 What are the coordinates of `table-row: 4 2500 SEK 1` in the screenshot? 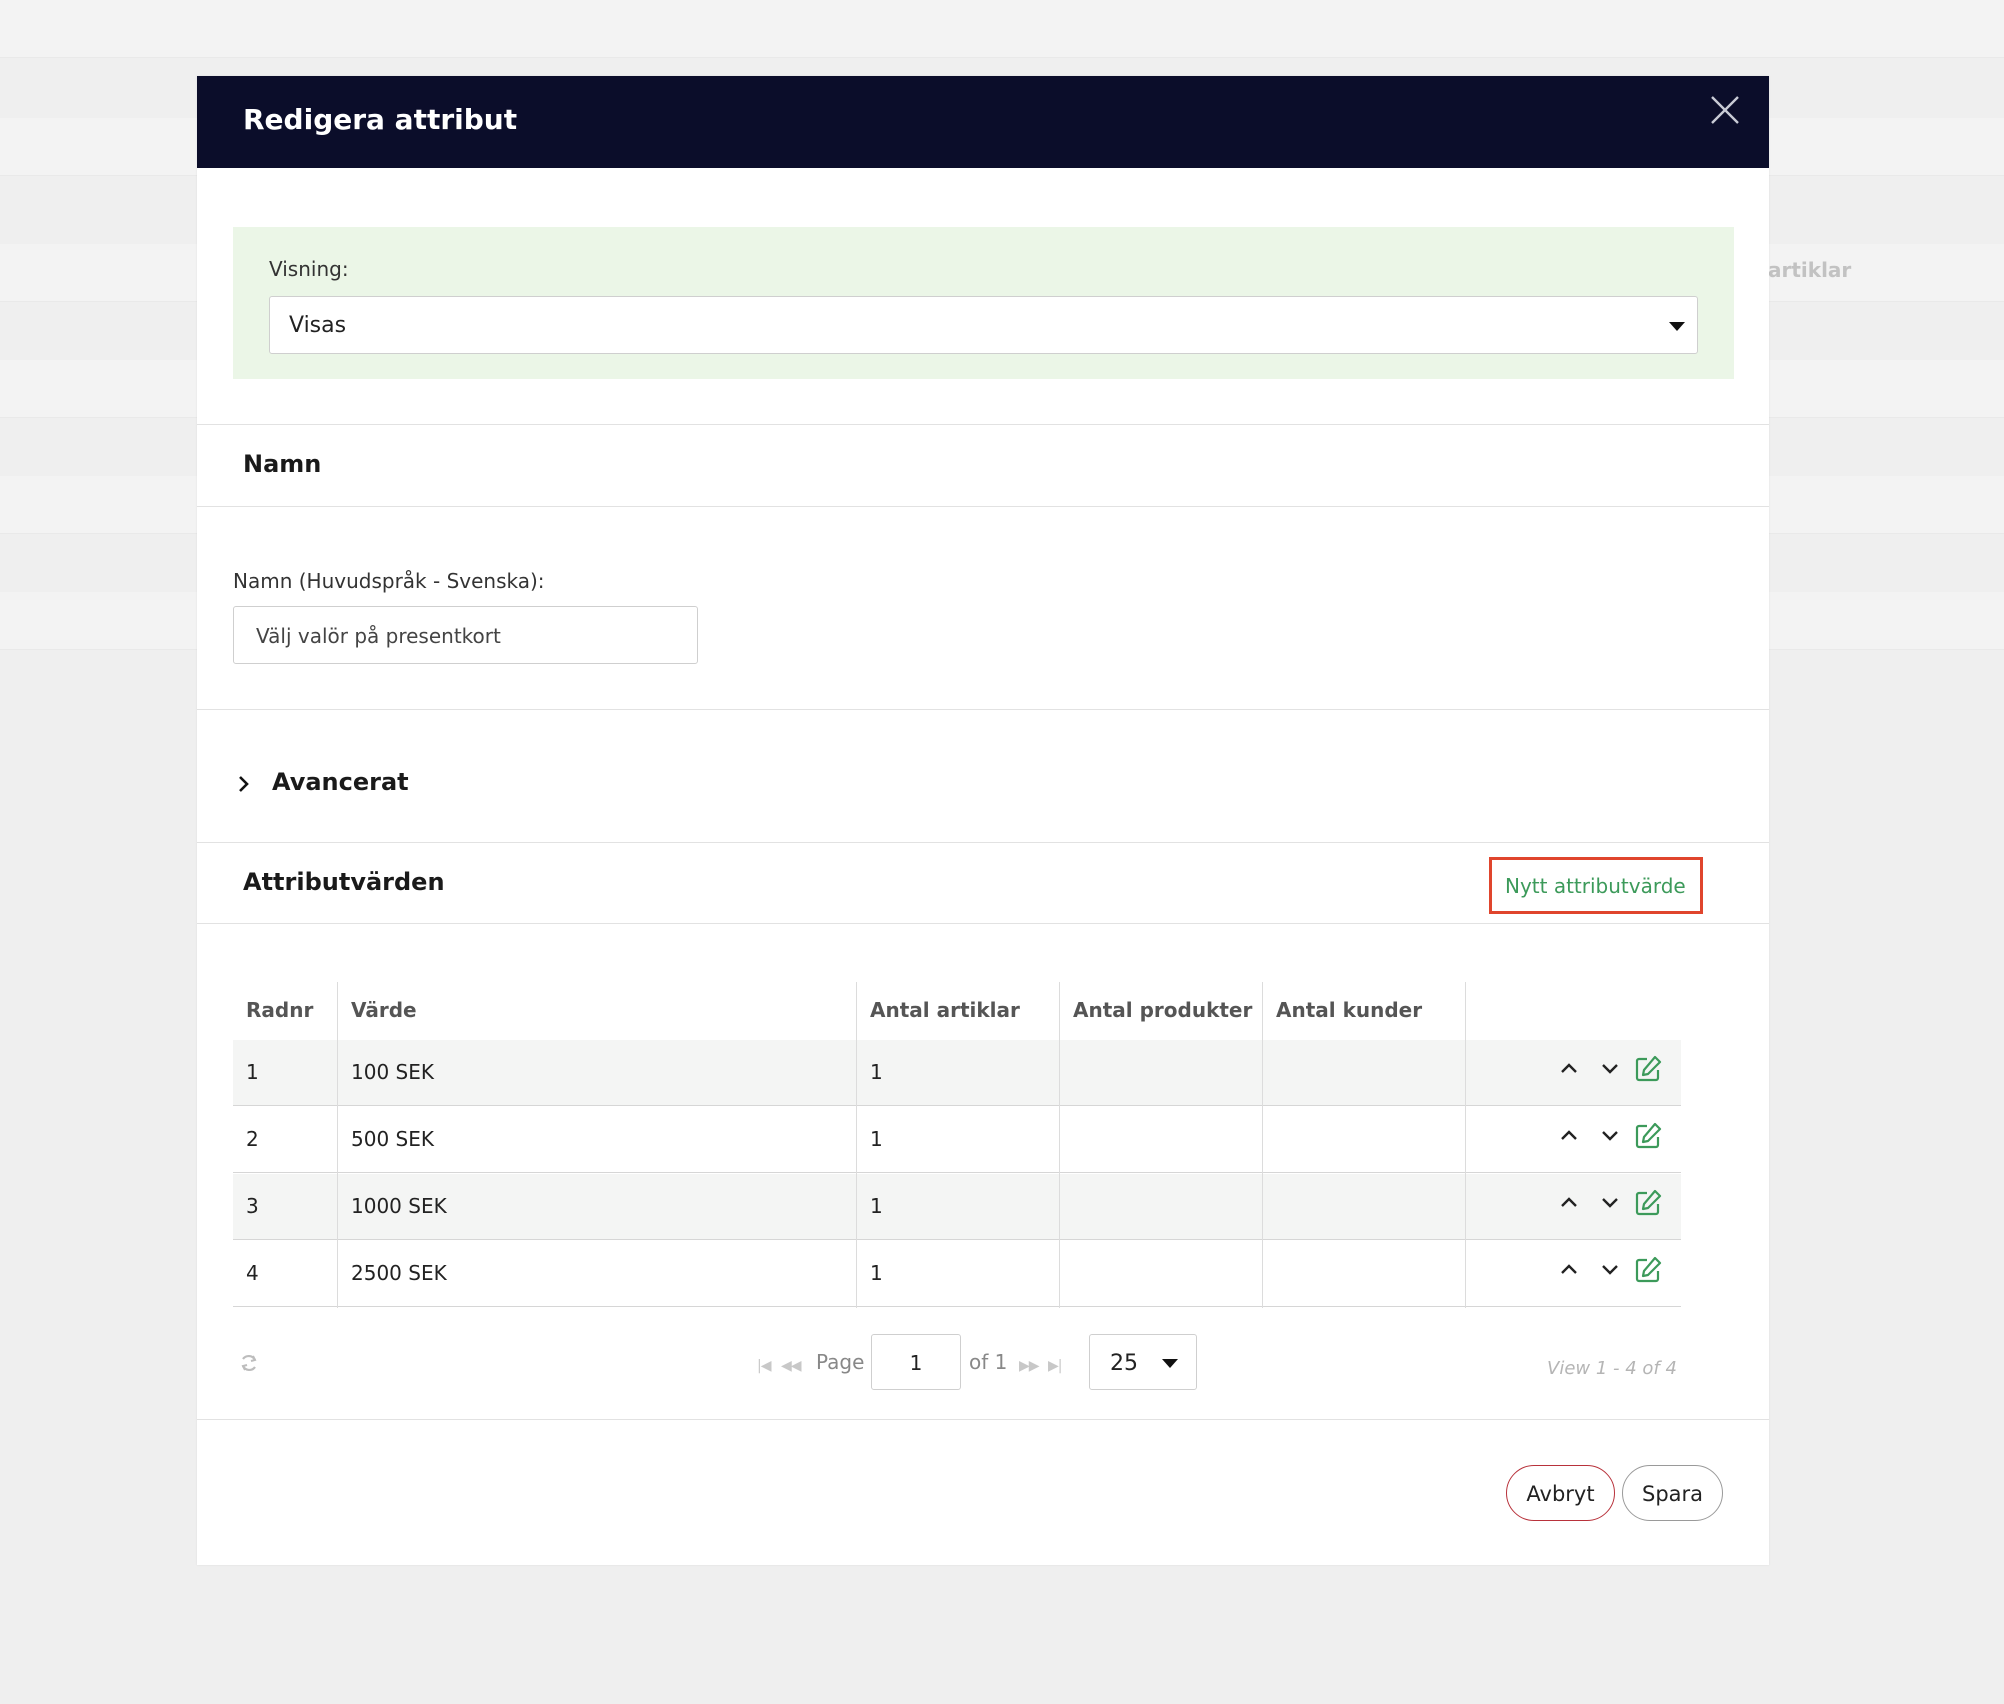 It's located at (957, 1274).